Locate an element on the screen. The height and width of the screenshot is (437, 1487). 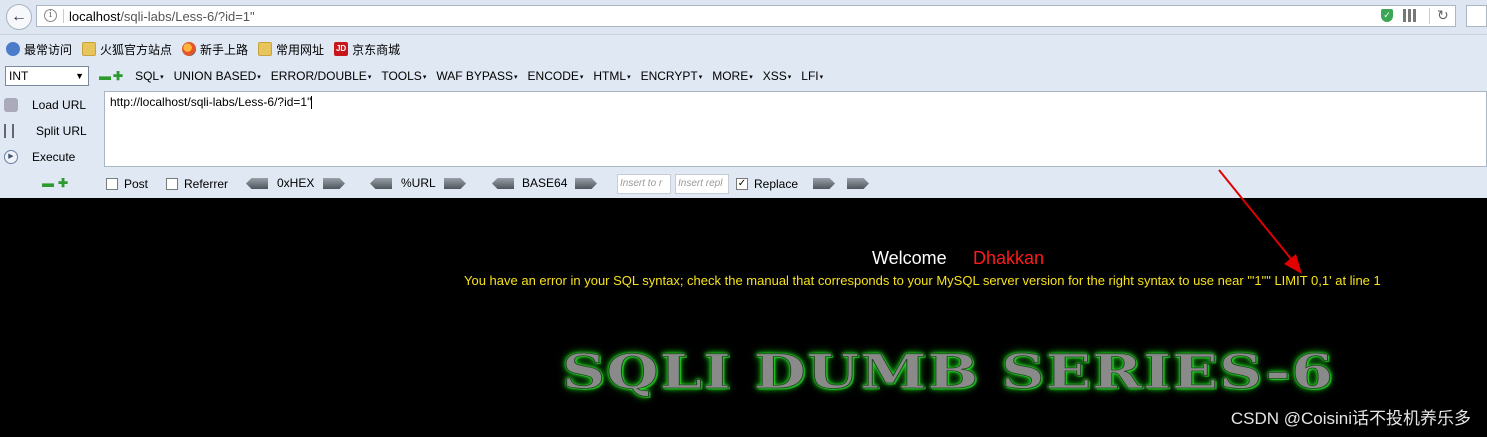
menu-waf-bypass: WAF BYPASS▾ is located at coordinates (476, 76).